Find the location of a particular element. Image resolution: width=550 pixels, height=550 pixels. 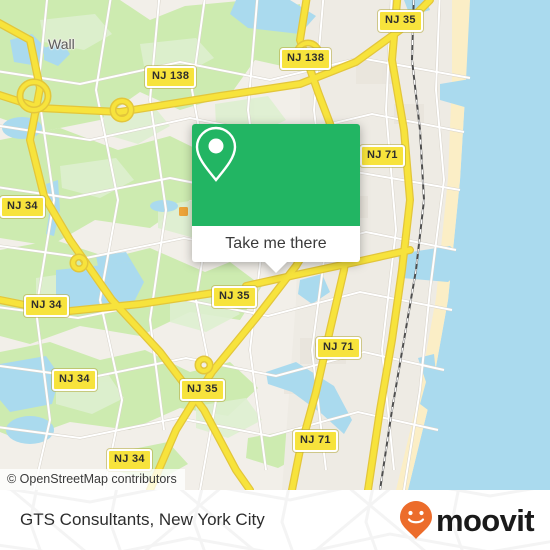

take-me-there-label: Take me there is located at coordinates (276, 243).